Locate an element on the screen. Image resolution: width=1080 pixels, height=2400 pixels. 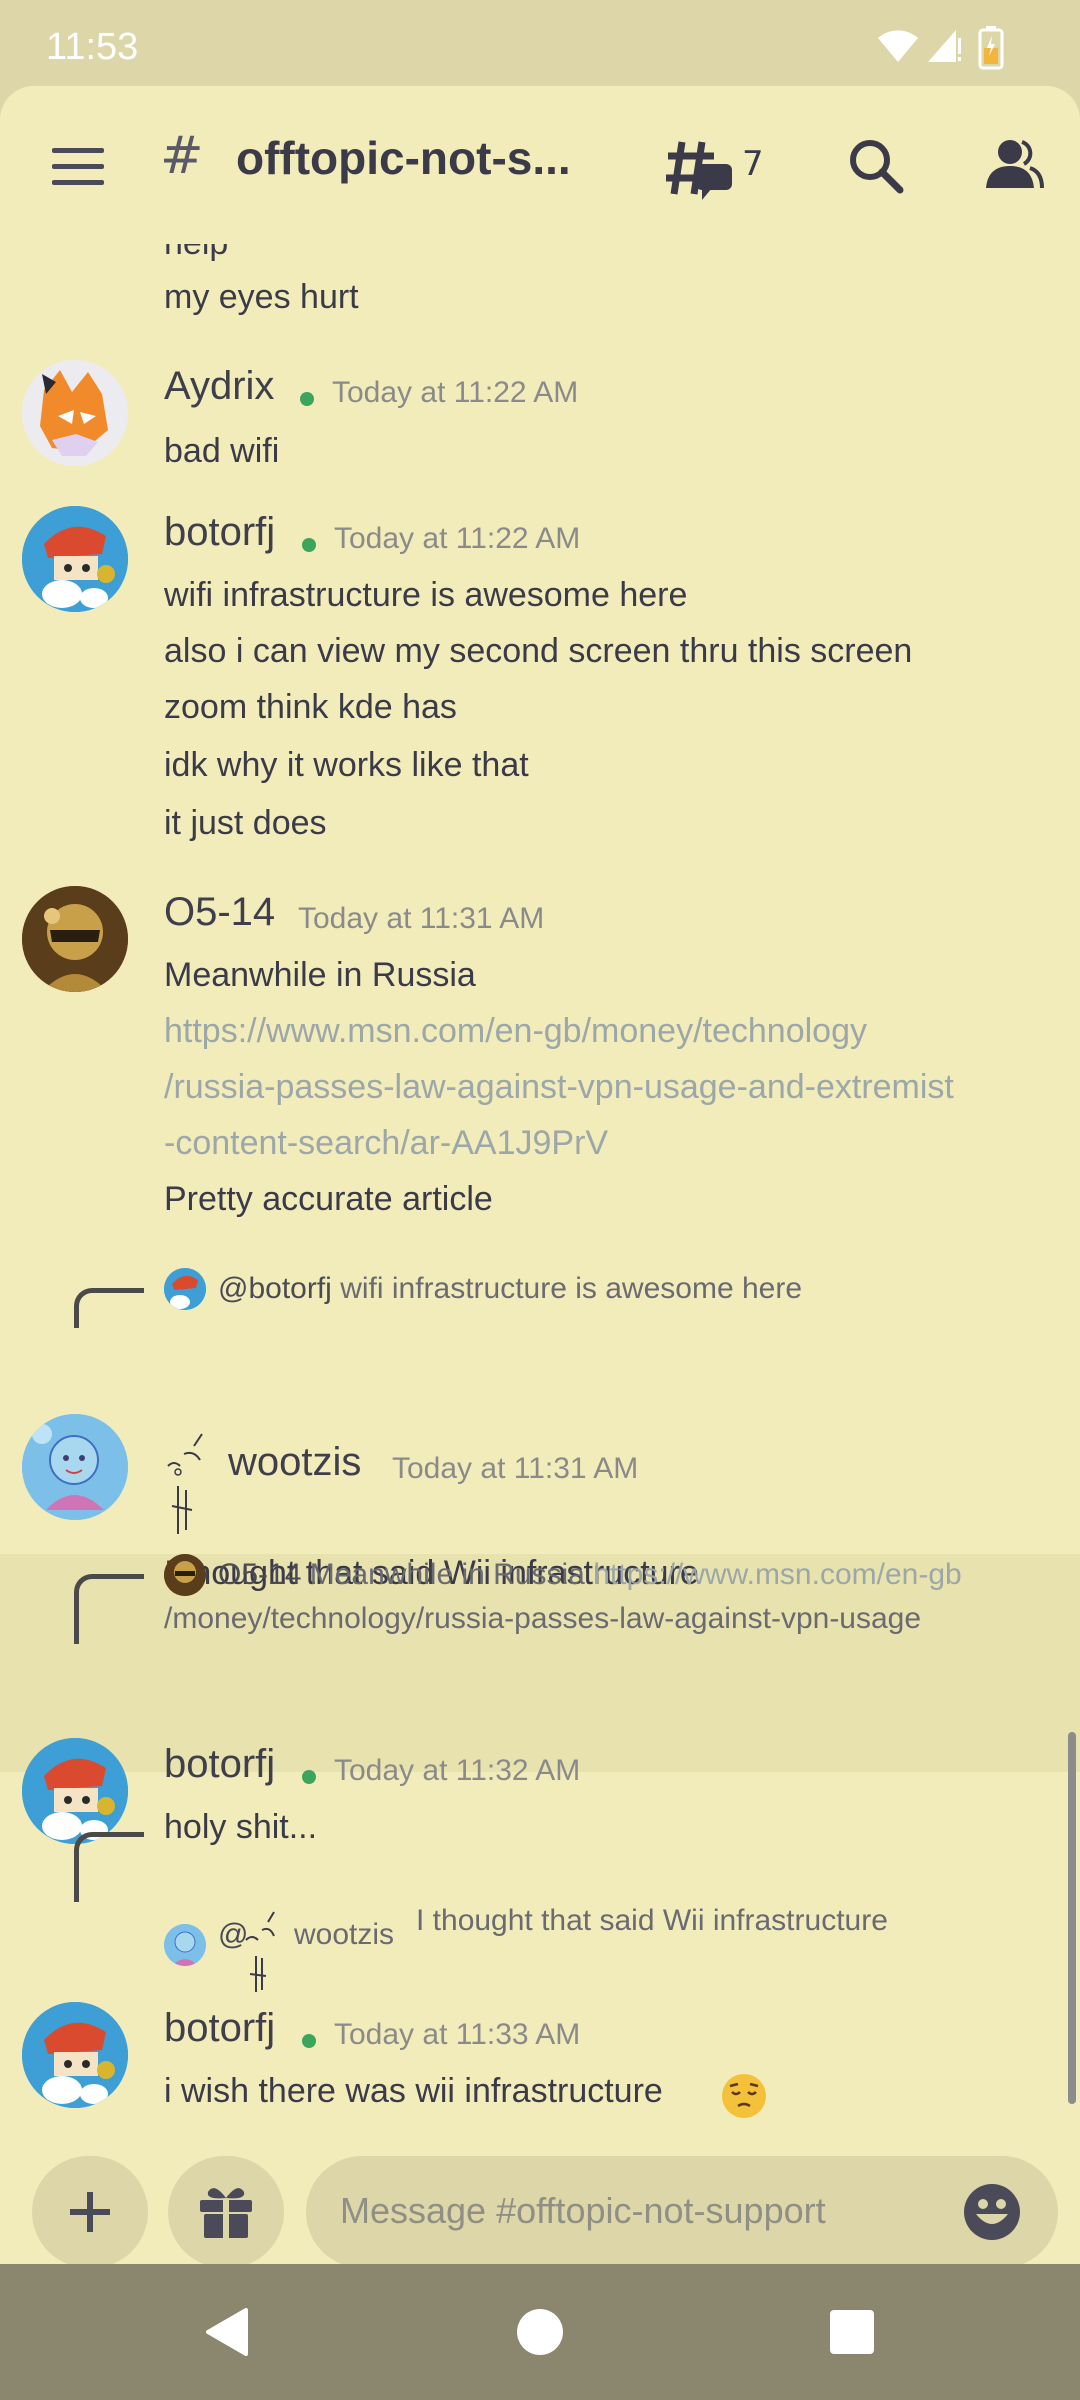
reply-snippet: Meanwhile in Russia is located at coordinates (447, 1574).